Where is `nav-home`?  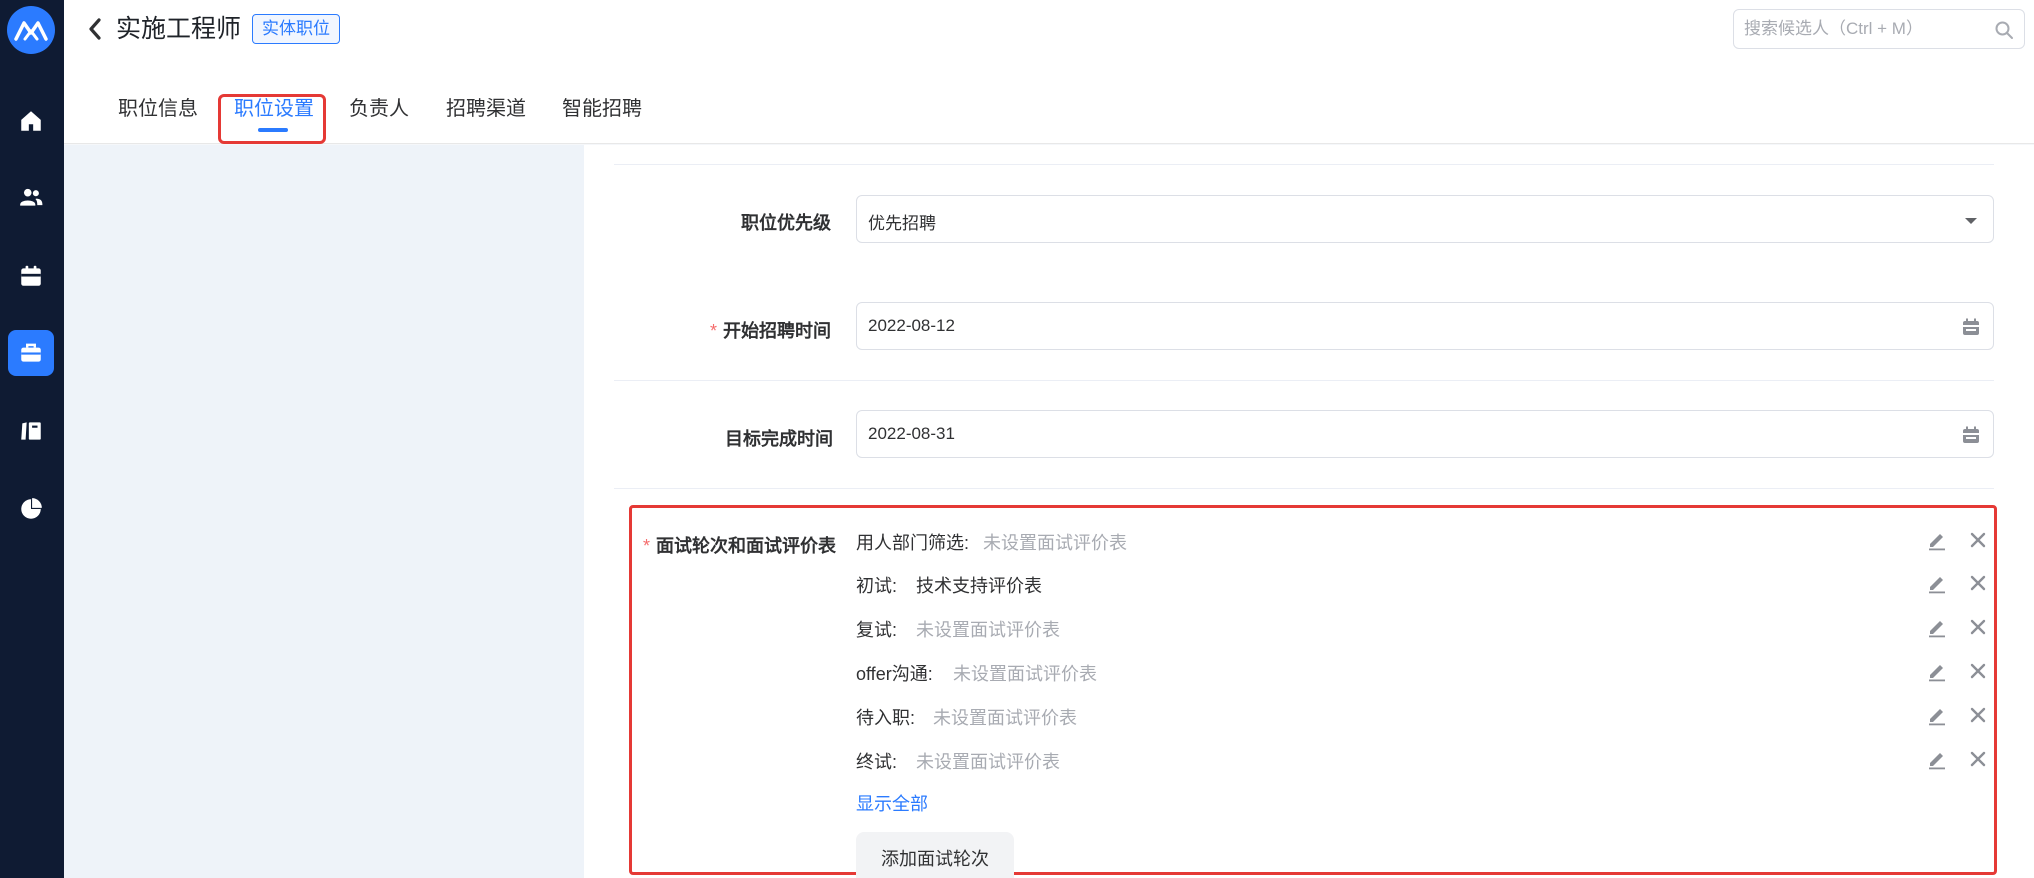
nav-home is located at coordinates (31, 121).